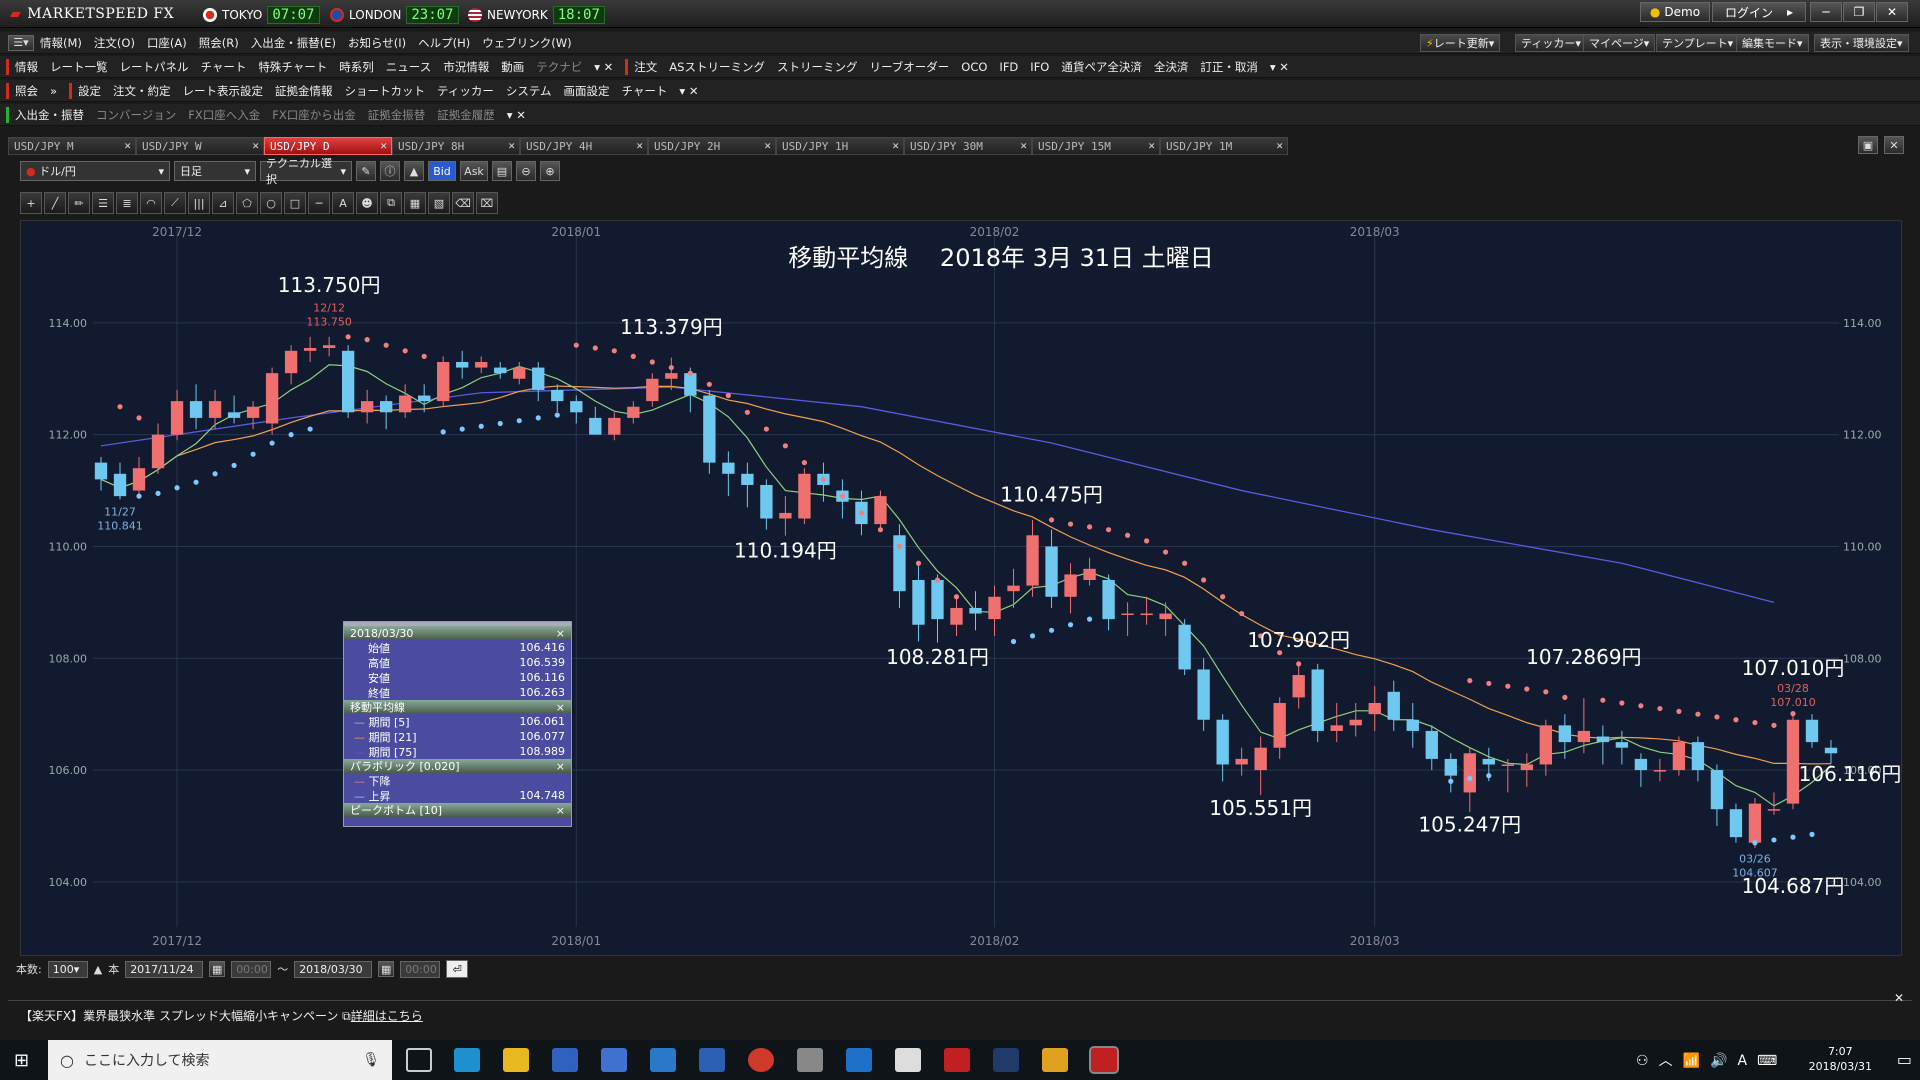  Describe the element at coordinates (67, 969) in the screenshot. I see `count-input: 100 ▾` at that location.